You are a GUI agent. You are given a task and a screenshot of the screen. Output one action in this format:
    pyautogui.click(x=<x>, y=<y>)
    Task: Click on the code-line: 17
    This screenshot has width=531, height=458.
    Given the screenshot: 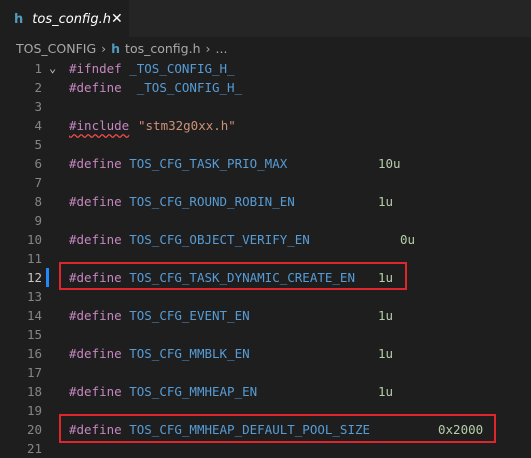 What is the action you would take?
    pyautogui.click(x=265, y=372)
    